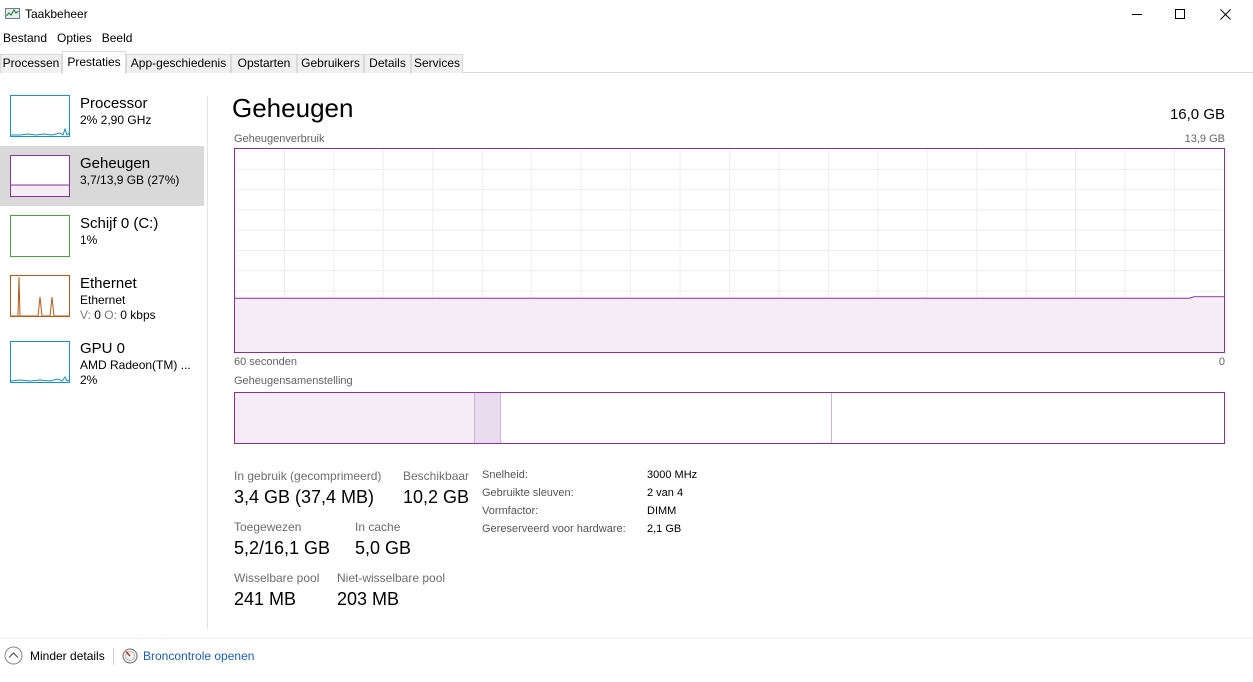 The width and height of the screenshot is (1253, 682). I want to click on sidebar-item-gpu: GPU 0 AMD Radeon(TM) ... 2%, so click(102, 361).